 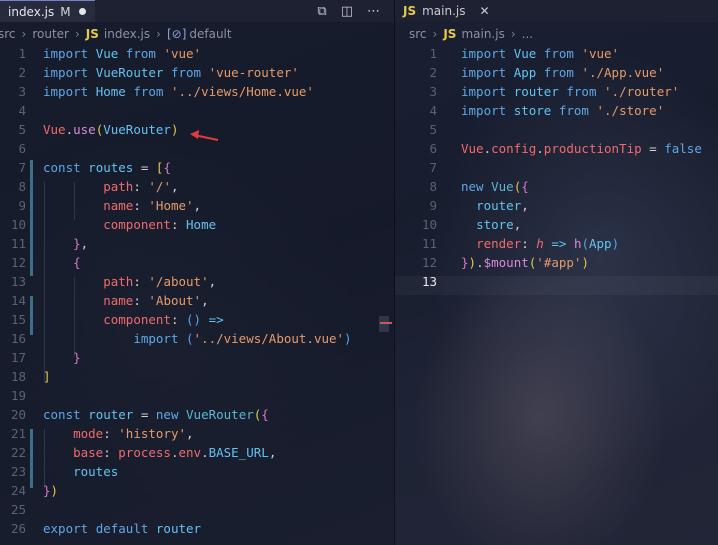 What do you see at coordinates (197, 167) in the screenshot?
I see `code-line: 7 const routes = [{` at bounding box center [197, 167].